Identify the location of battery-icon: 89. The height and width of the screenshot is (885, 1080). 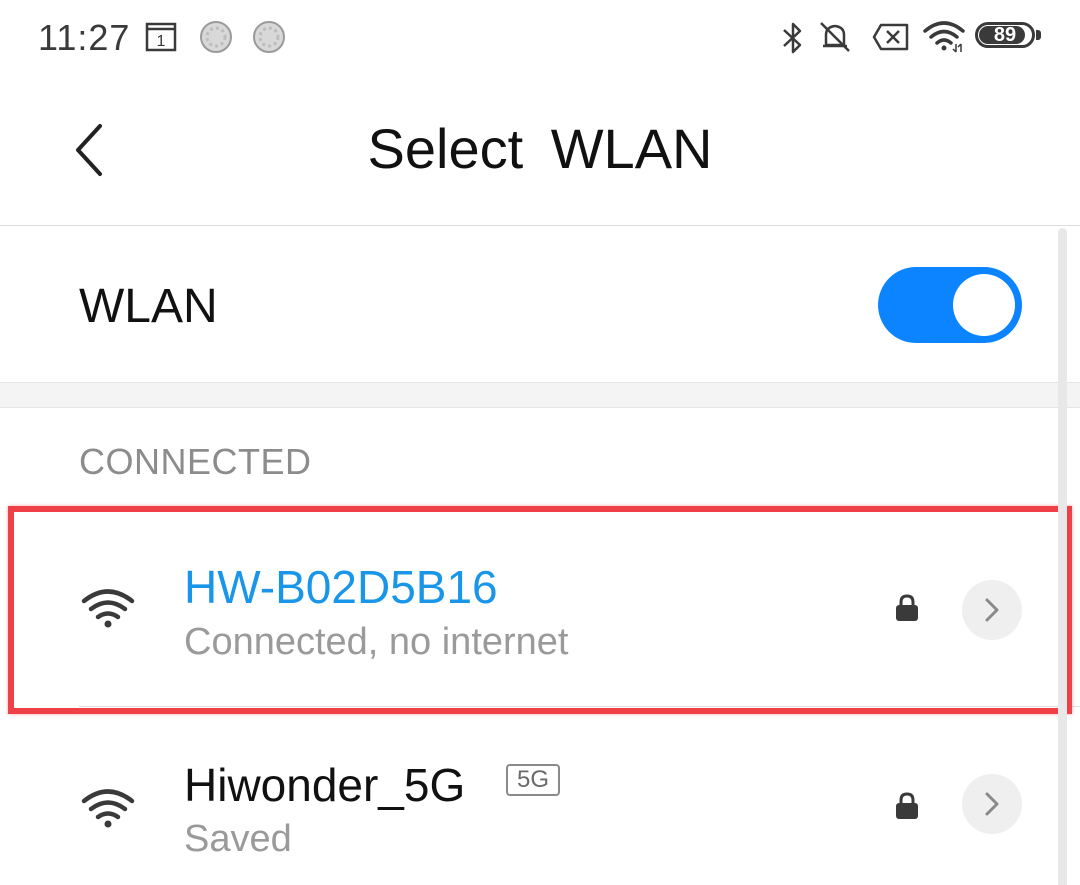
(1010, 37).